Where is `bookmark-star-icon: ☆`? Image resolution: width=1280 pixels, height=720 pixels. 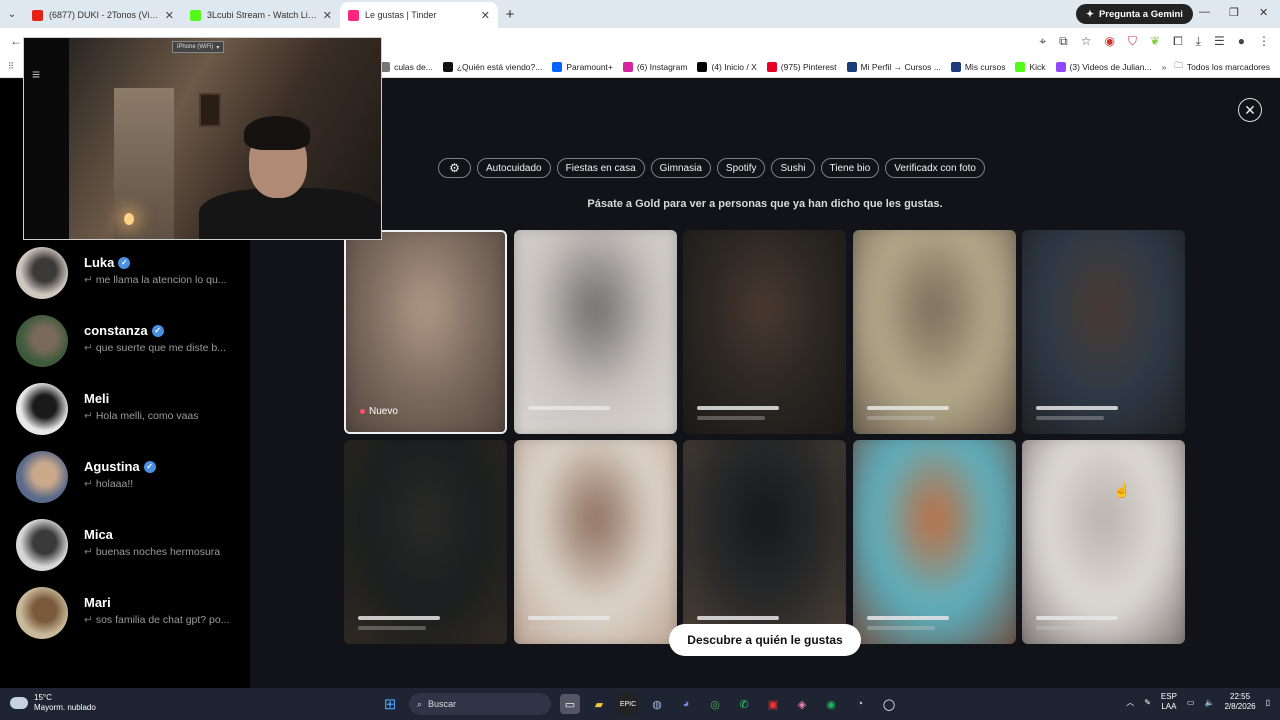
bookmark-star-icon: ☆ is located at coordinates (1086, 41).